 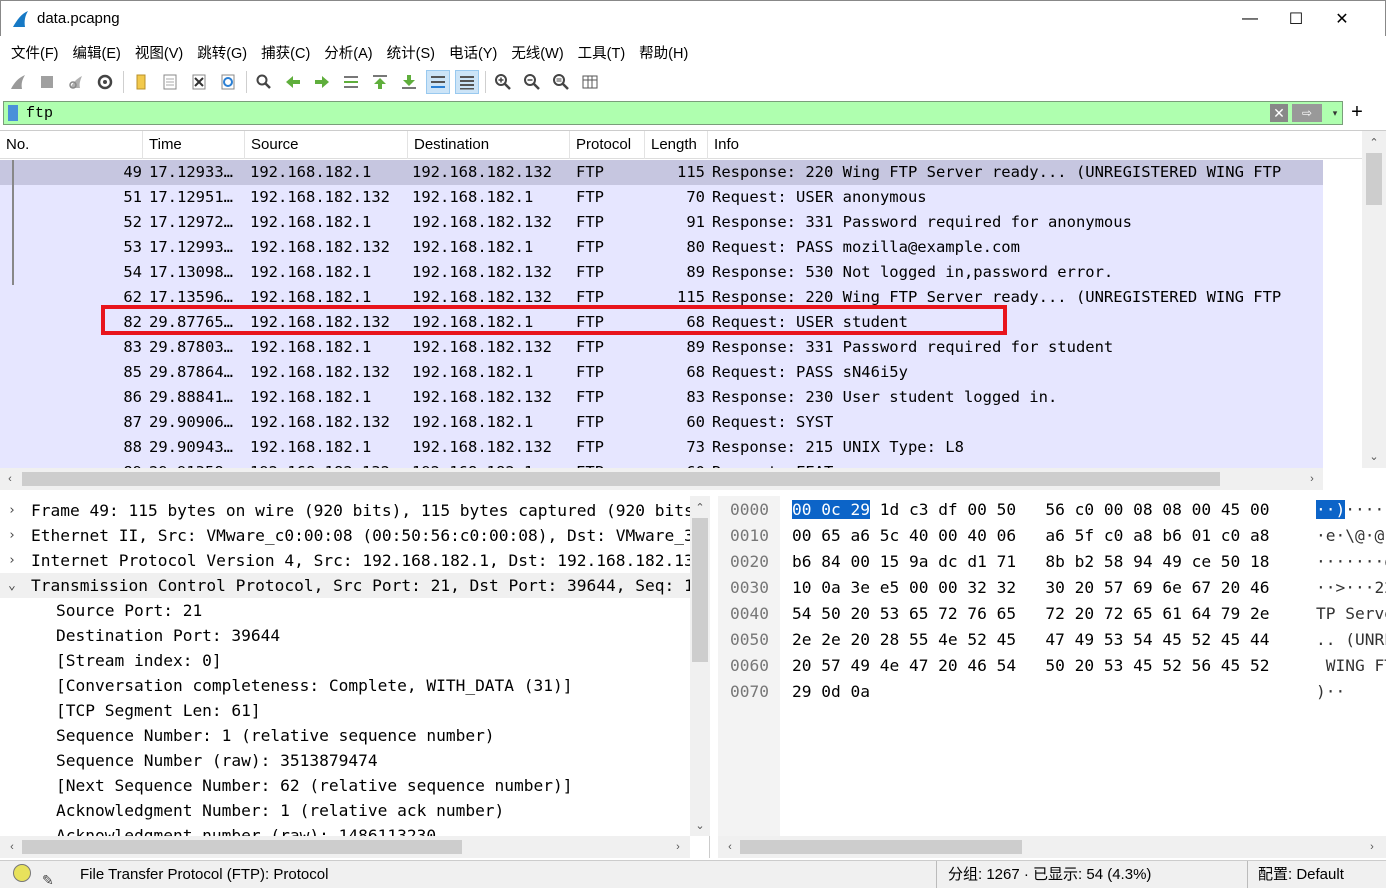 What do you see at coordinates (76, 82) in the screenshot?
I see `restart-capture-icon` at bounding box center [76, 82].